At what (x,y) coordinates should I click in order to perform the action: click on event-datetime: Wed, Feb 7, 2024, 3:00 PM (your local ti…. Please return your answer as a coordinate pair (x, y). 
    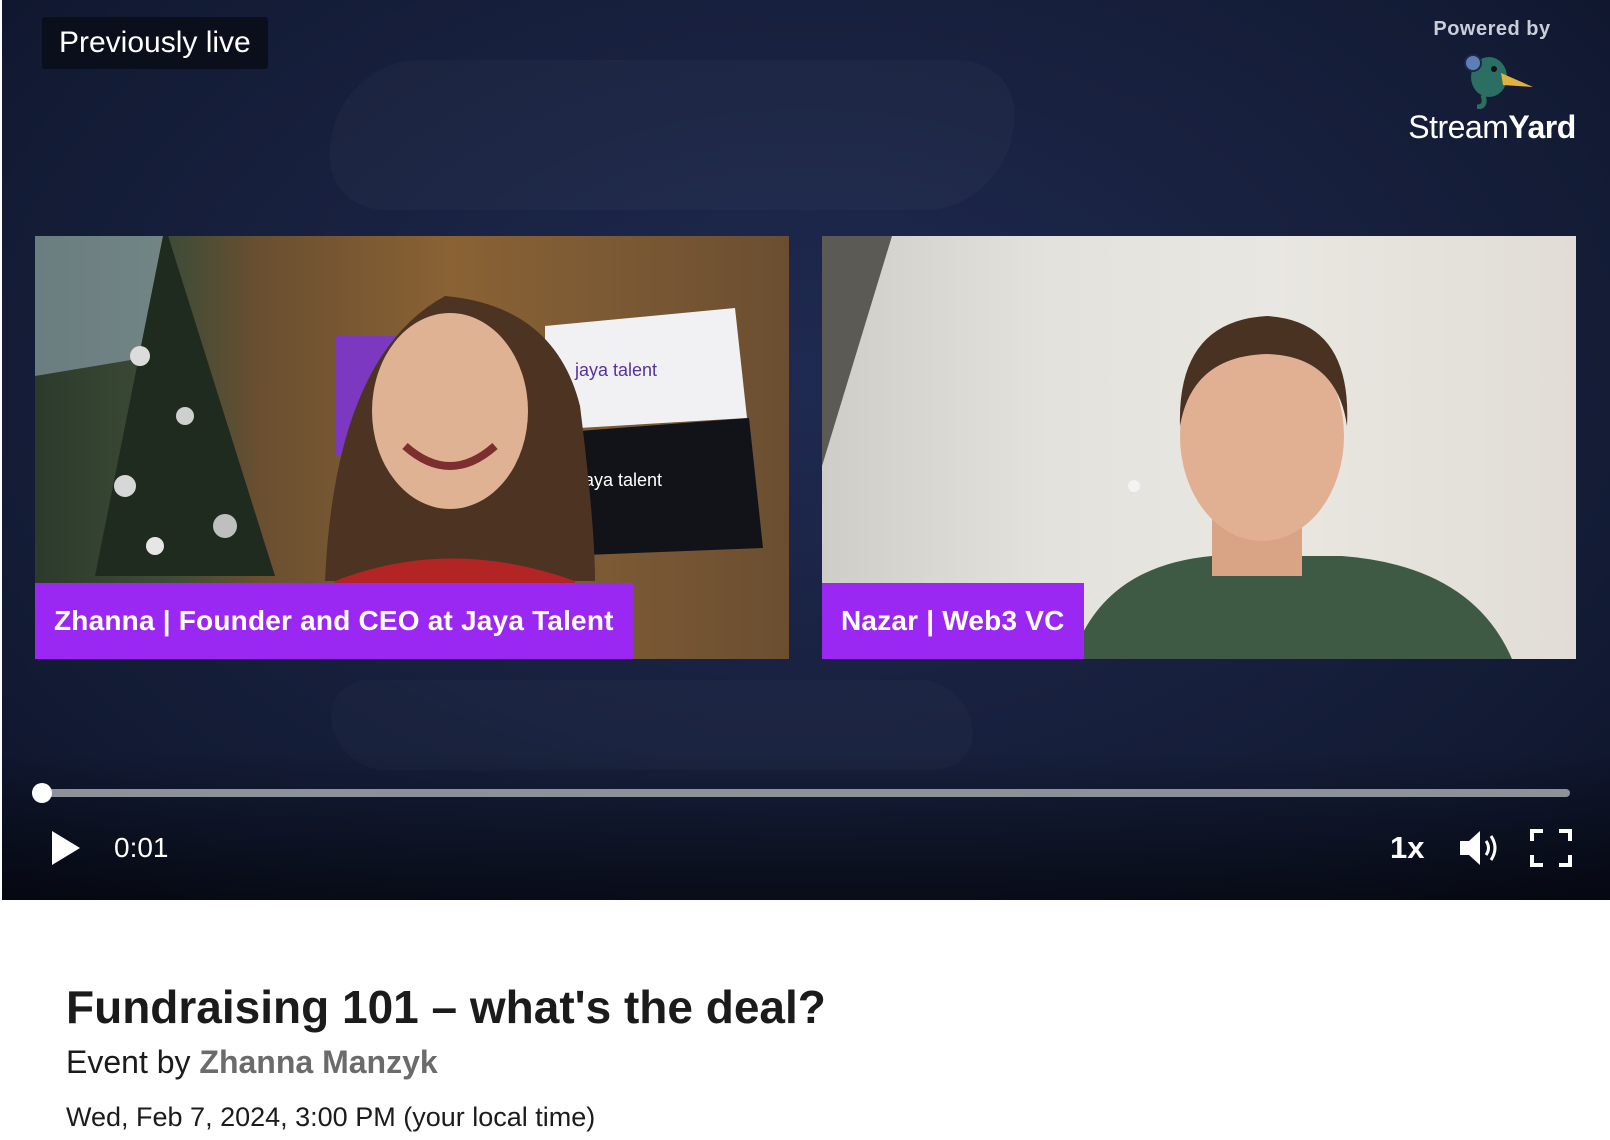
    Looking at the image, I should click on (331, 1117).